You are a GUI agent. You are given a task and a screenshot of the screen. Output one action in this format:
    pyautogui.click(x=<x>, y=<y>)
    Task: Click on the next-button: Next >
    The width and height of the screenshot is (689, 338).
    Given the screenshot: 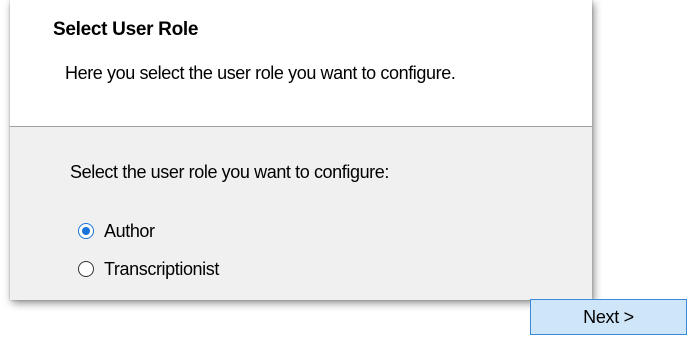 What is the action you would take?
    pyautogui.click(x=608, y=317)
    